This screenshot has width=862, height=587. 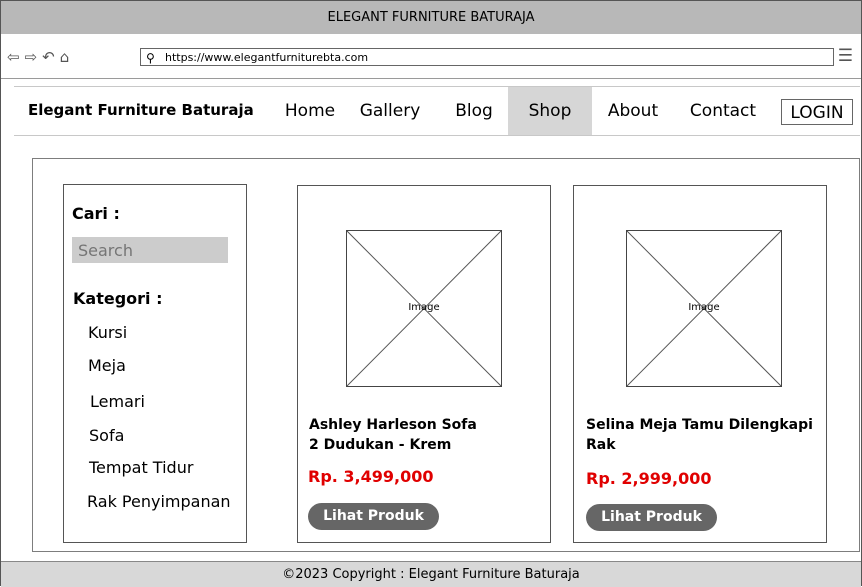 What do you see at coordinates (390, 111) in the screenshot?
I see `nav-gallery: Gallery` at bounding box center [390, 111].